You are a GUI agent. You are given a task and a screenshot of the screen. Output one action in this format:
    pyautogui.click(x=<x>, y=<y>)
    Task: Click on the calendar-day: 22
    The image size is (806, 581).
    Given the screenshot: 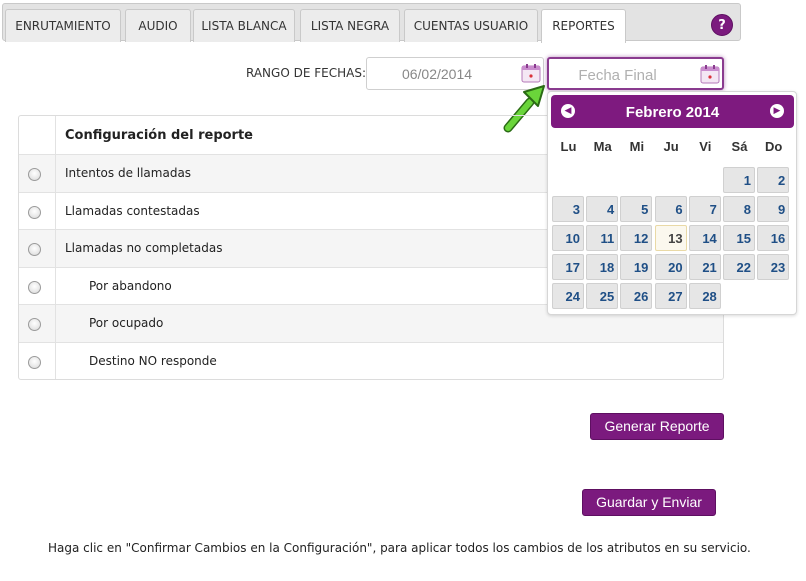 What is the action you would take?
    pyautogui.click(x=739, y=267)
    